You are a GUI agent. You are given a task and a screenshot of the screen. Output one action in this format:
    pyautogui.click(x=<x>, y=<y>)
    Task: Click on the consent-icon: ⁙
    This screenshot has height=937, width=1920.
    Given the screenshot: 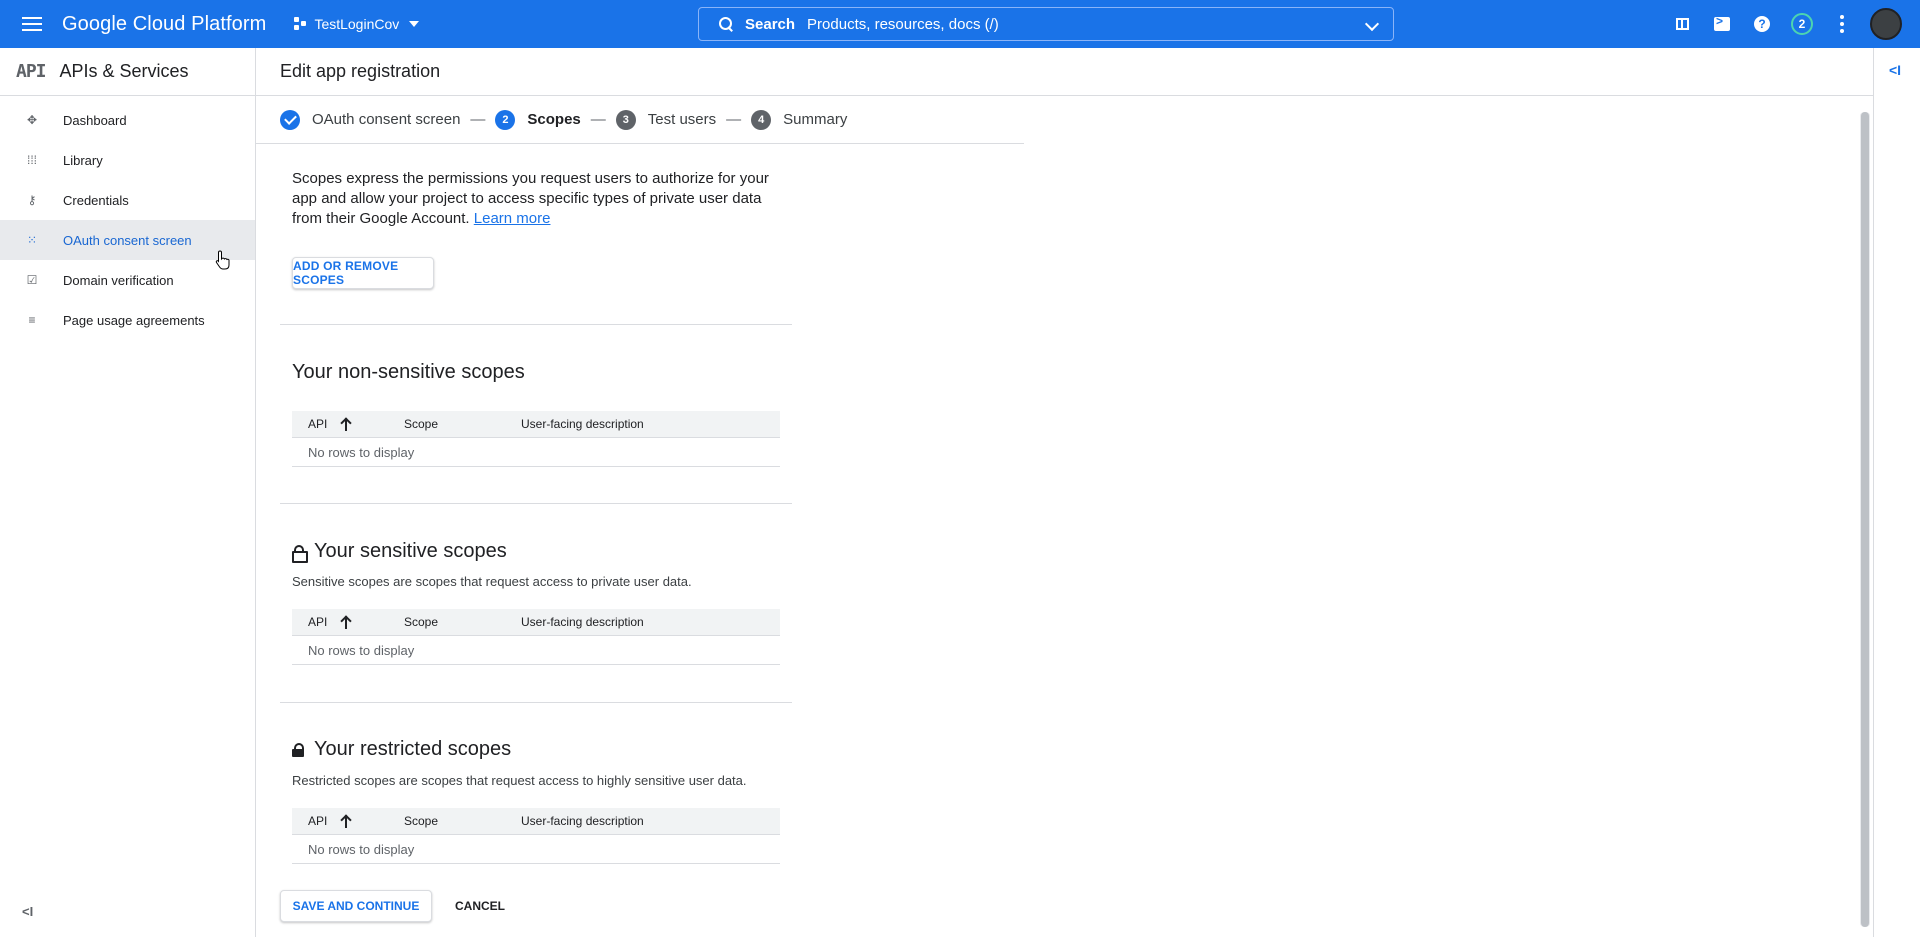 What is the action you would take?
    pyautogui.click(x=32, y=240)
    